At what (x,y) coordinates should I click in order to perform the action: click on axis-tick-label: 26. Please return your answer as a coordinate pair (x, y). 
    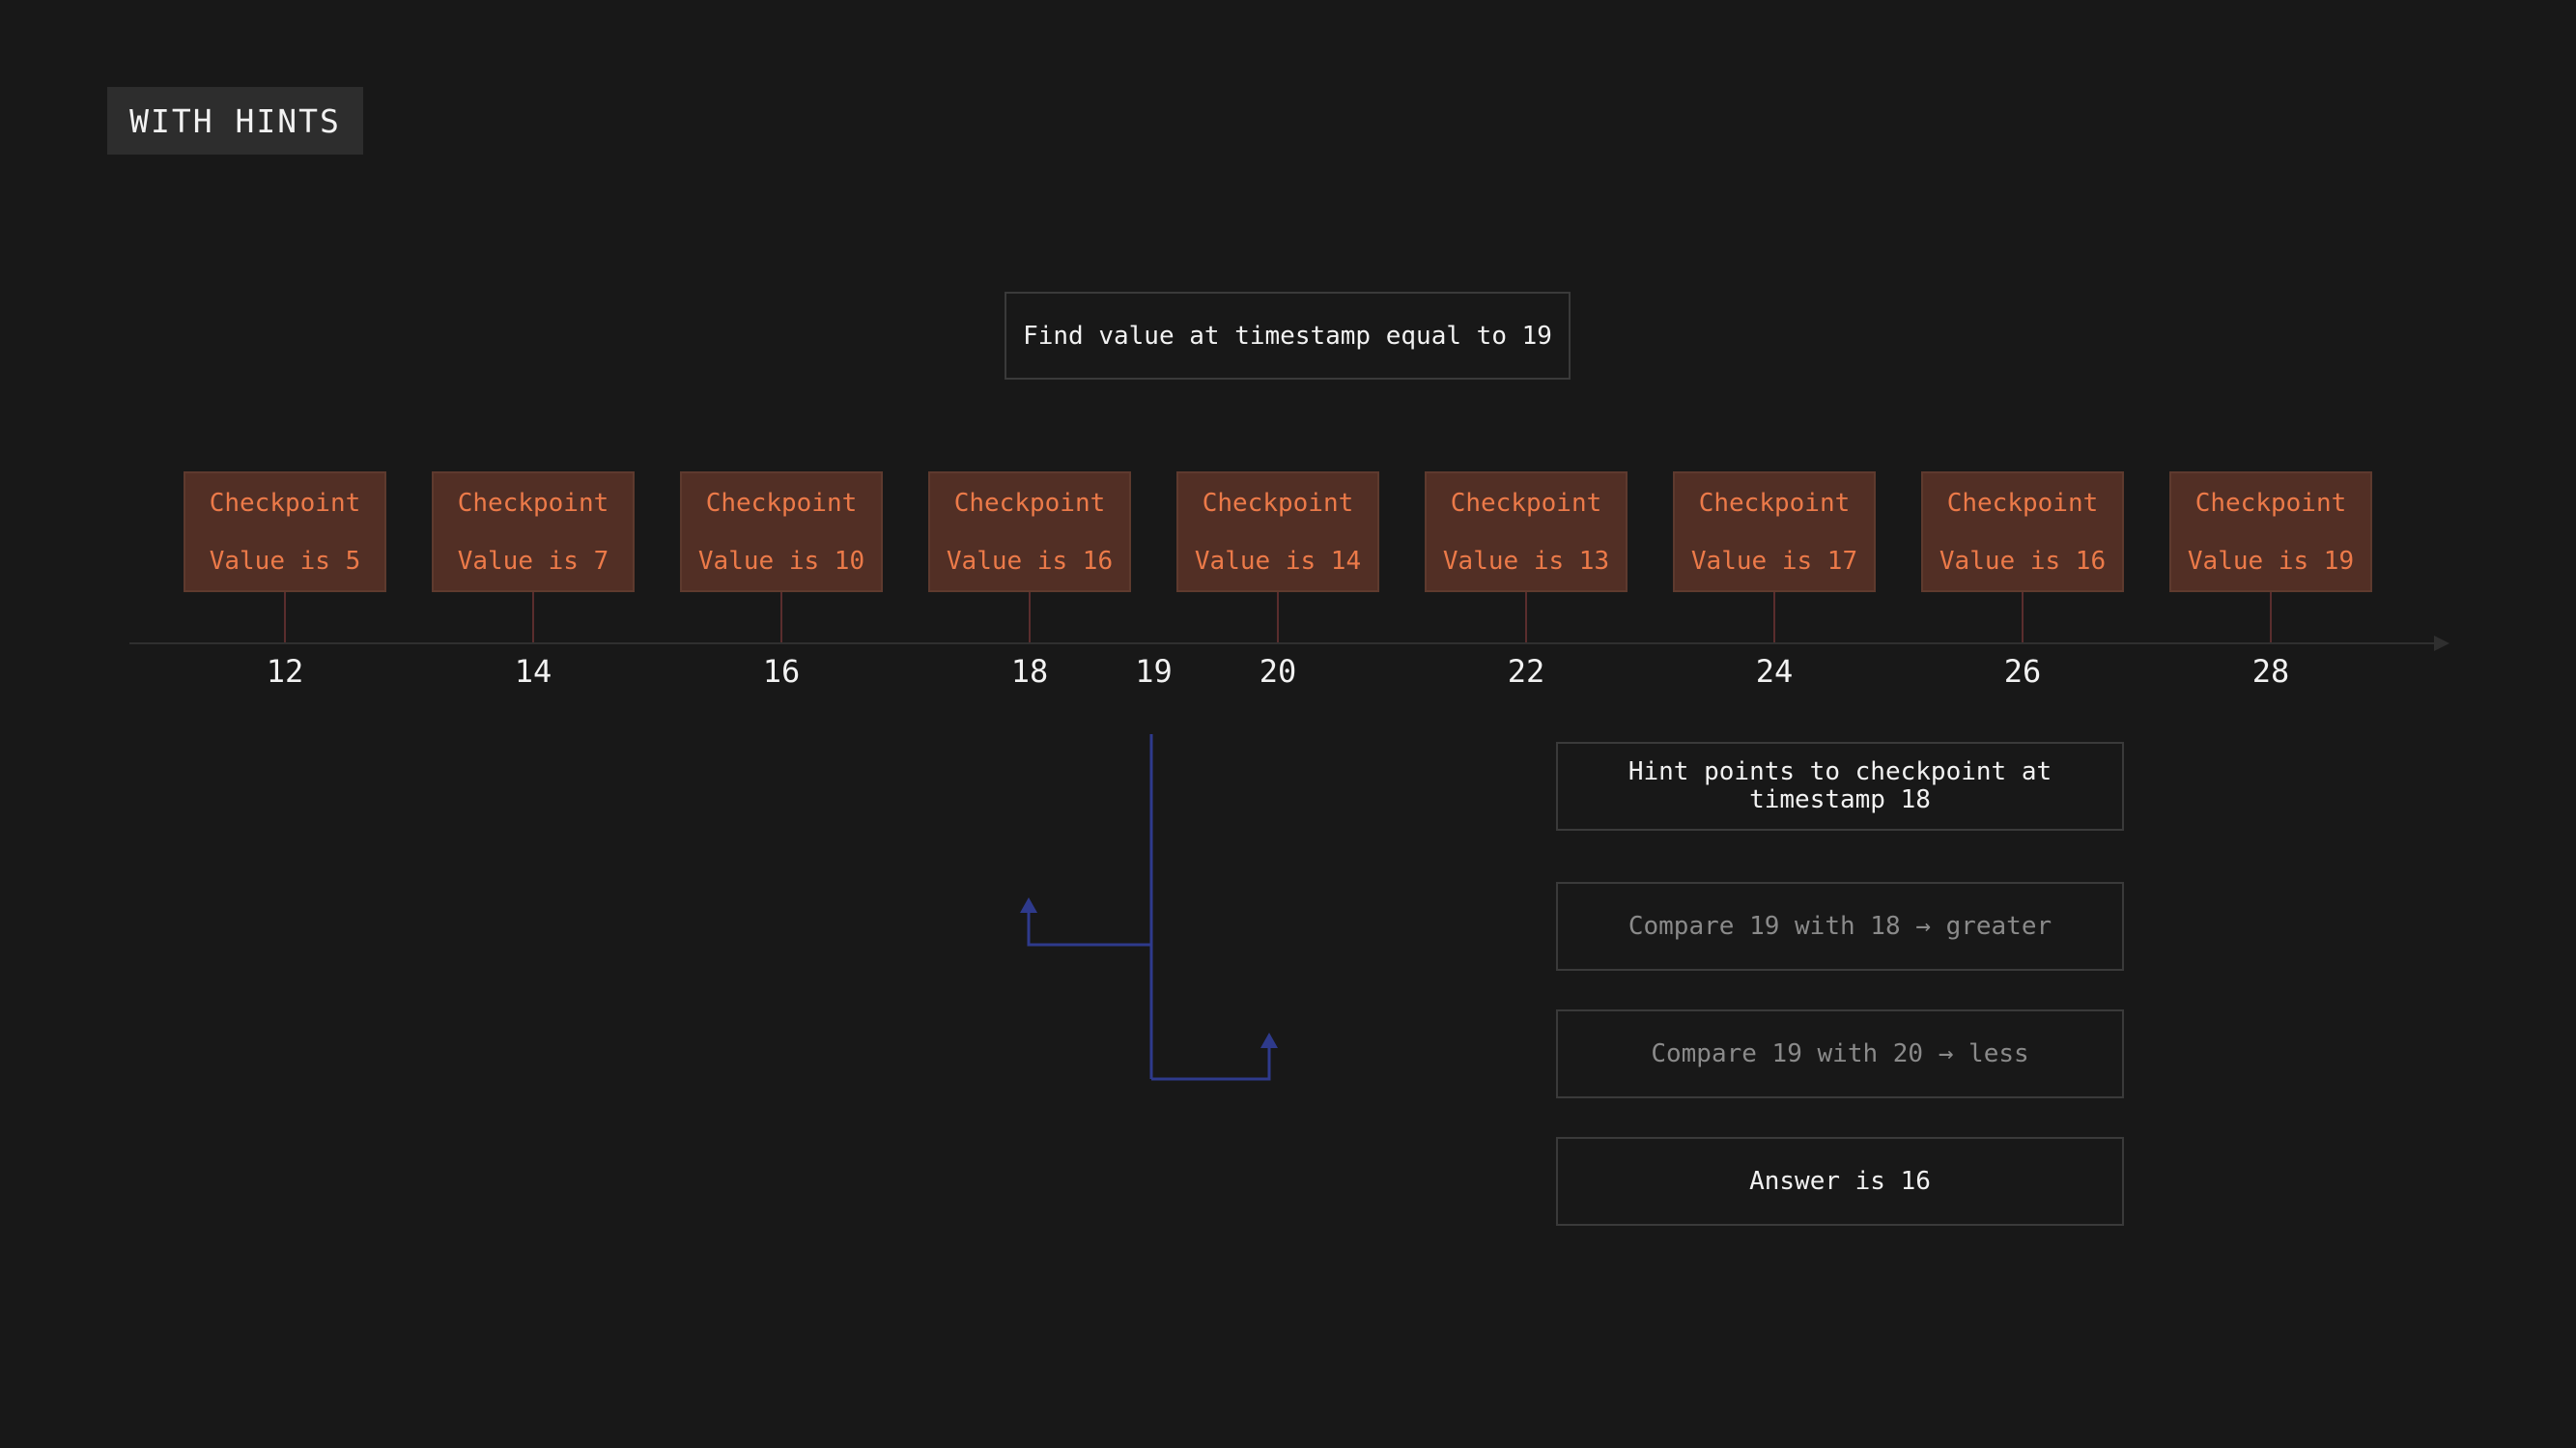
    Looking at the image, I should click on (2022, 671).